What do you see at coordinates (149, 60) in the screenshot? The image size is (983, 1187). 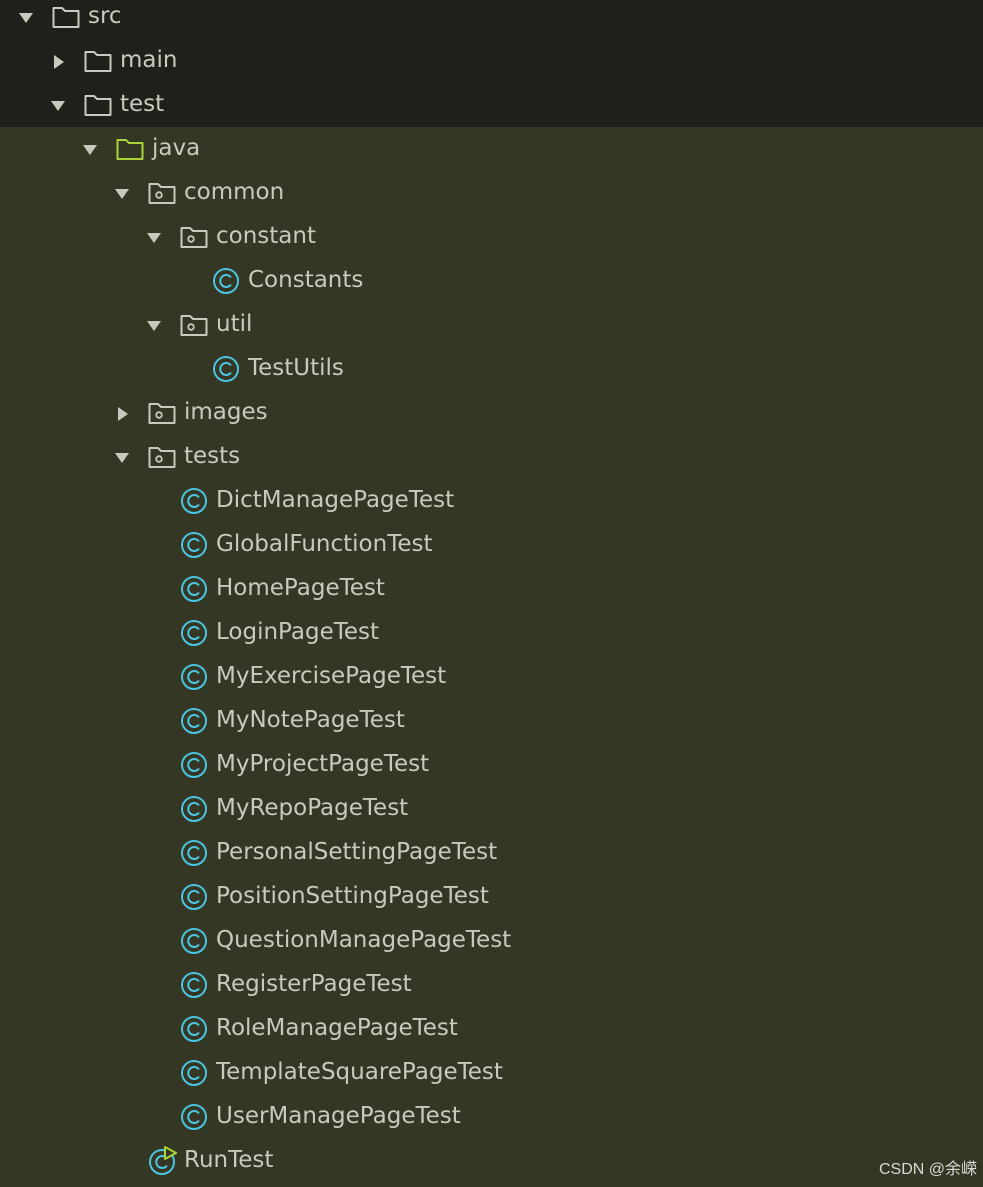 I see `tree-node-label: main` at bounding box center [149, 60].